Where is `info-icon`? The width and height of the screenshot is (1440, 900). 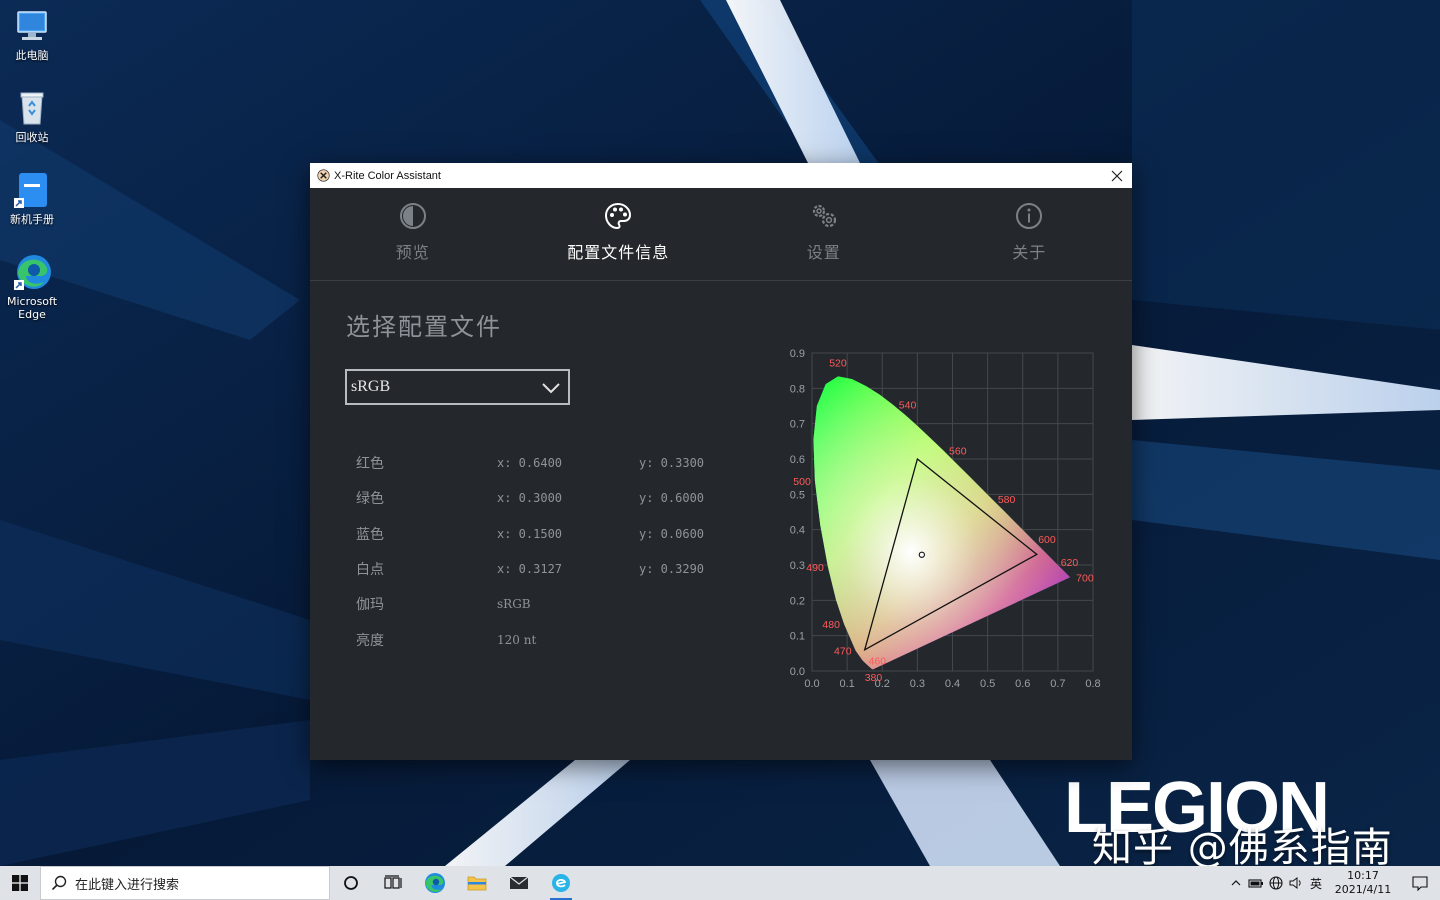 info-icon is located at coordinates (1029, 216).